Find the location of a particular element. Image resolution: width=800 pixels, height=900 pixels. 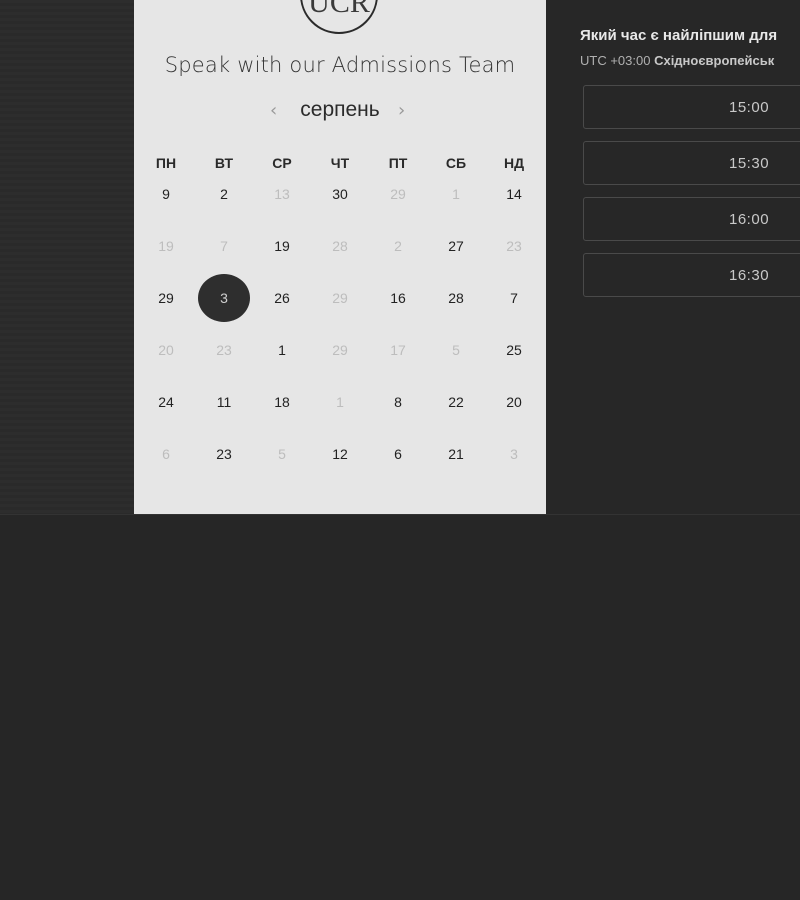

calendar-day: 16 is located at coordinates (398, 298).